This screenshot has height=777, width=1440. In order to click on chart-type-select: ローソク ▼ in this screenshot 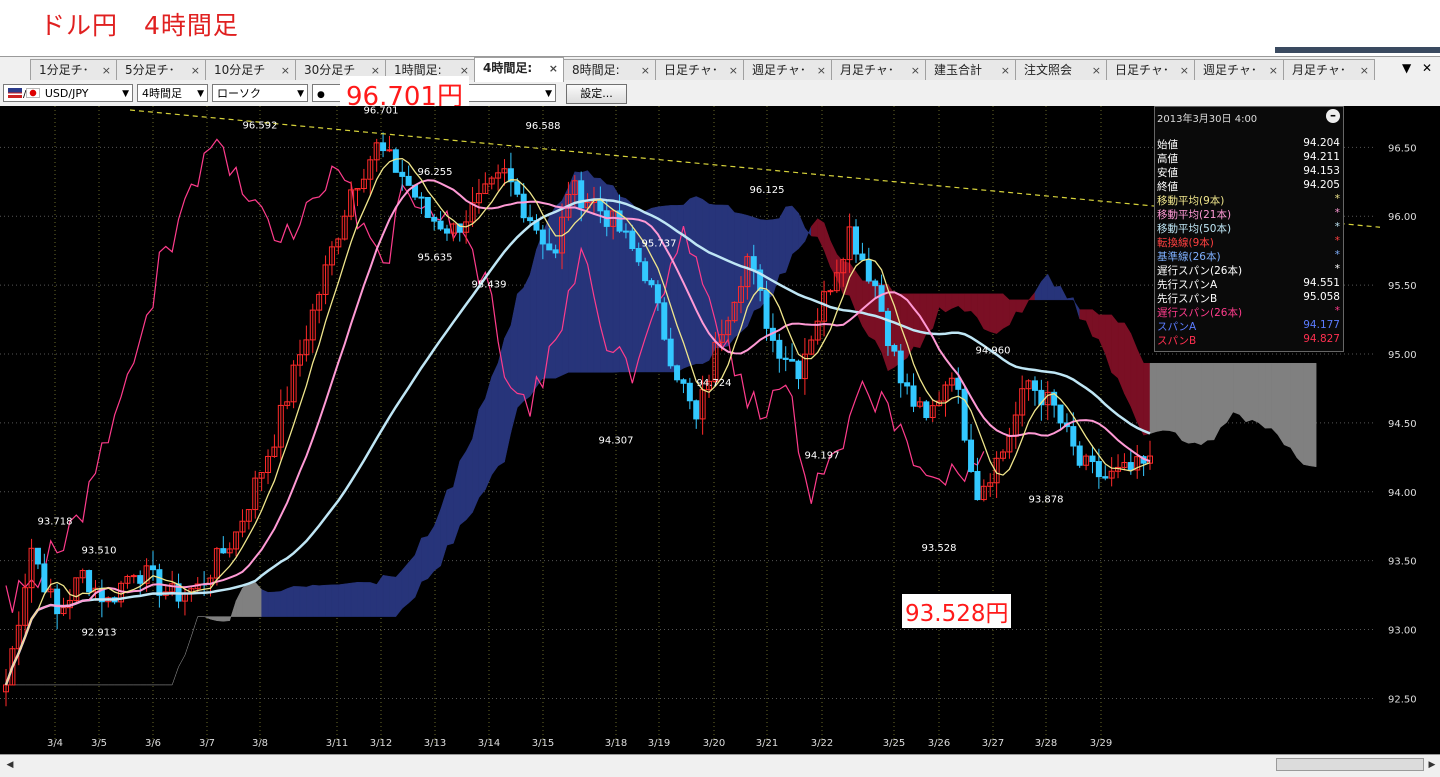, I will do `click(260, 93)`.